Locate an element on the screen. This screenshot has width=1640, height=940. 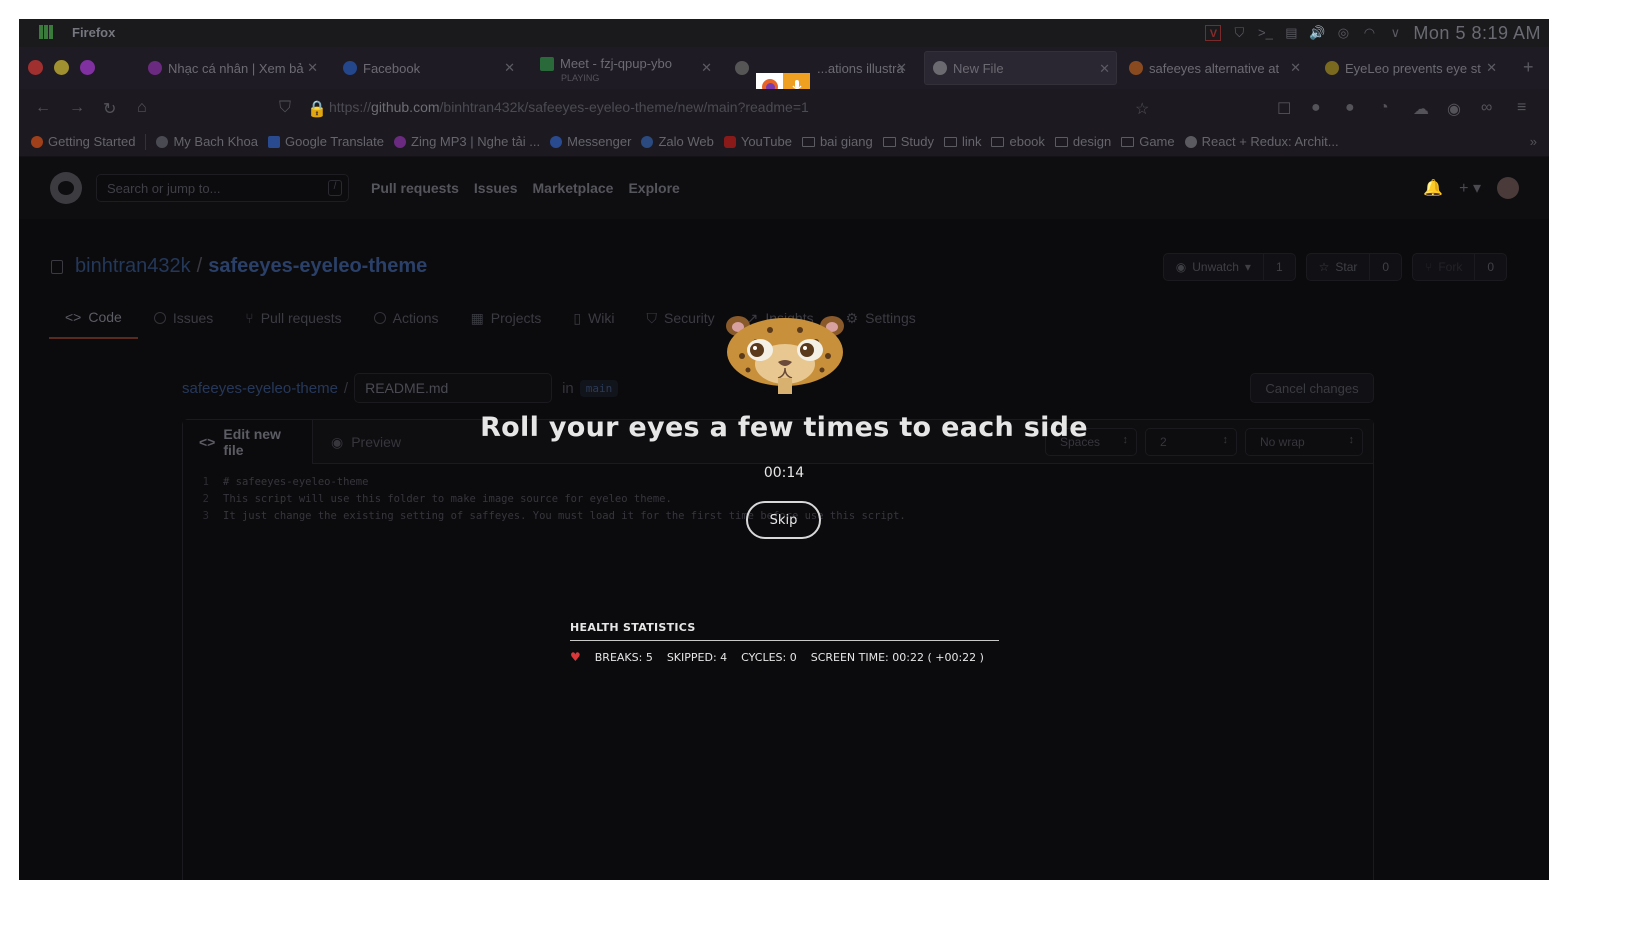
lock-icon: 🔒 is located at coordinates (317, 109).